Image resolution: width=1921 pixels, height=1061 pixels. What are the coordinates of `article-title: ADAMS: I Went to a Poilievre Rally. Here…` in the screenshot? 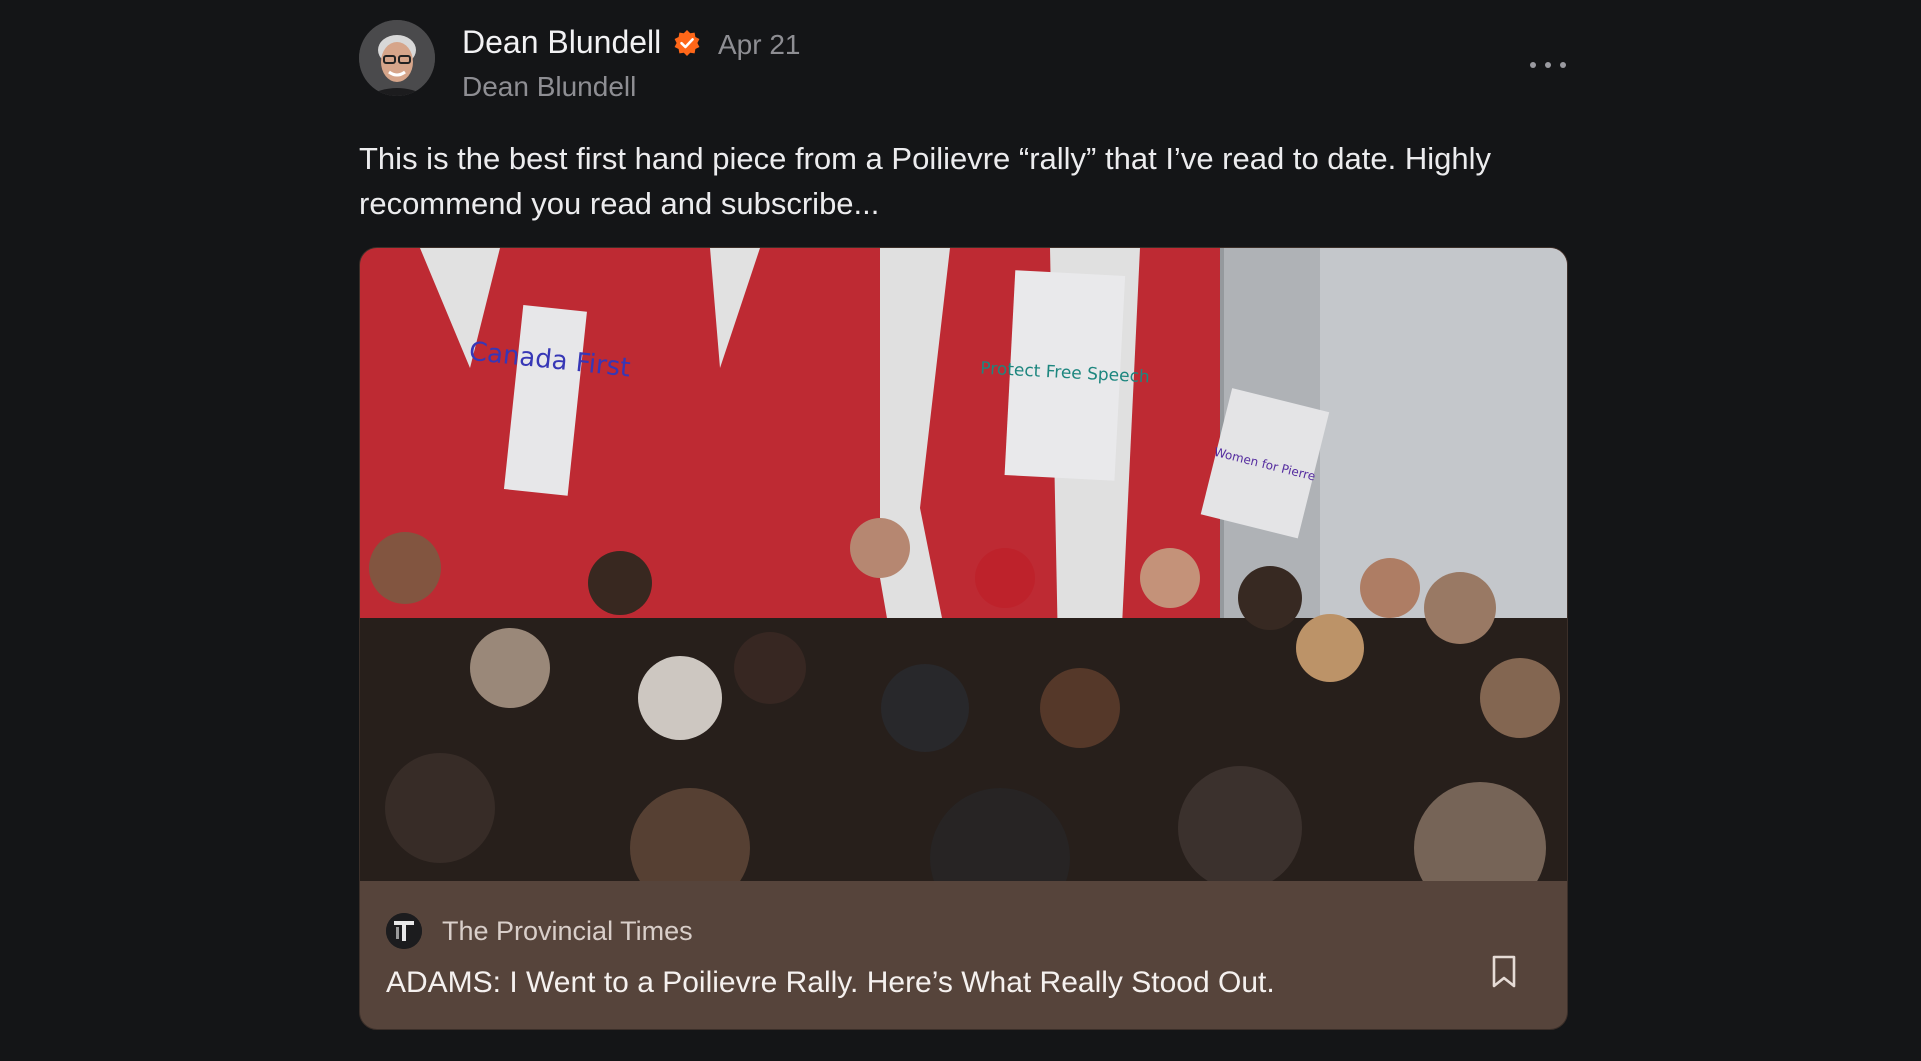 It's located at (830, 983).